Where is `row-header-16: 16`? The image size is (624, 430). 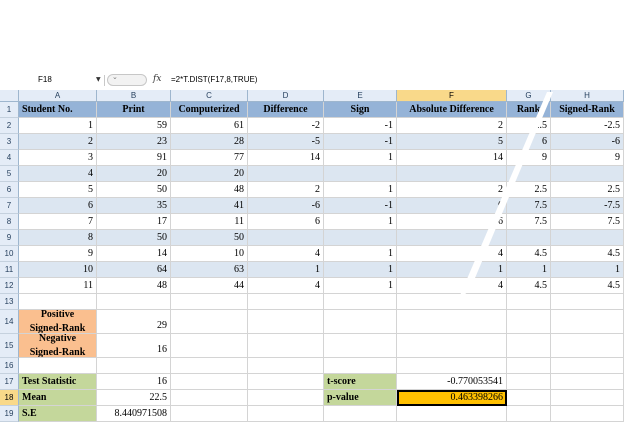
row-header-16: 16 is located at coordinates (9, 366).